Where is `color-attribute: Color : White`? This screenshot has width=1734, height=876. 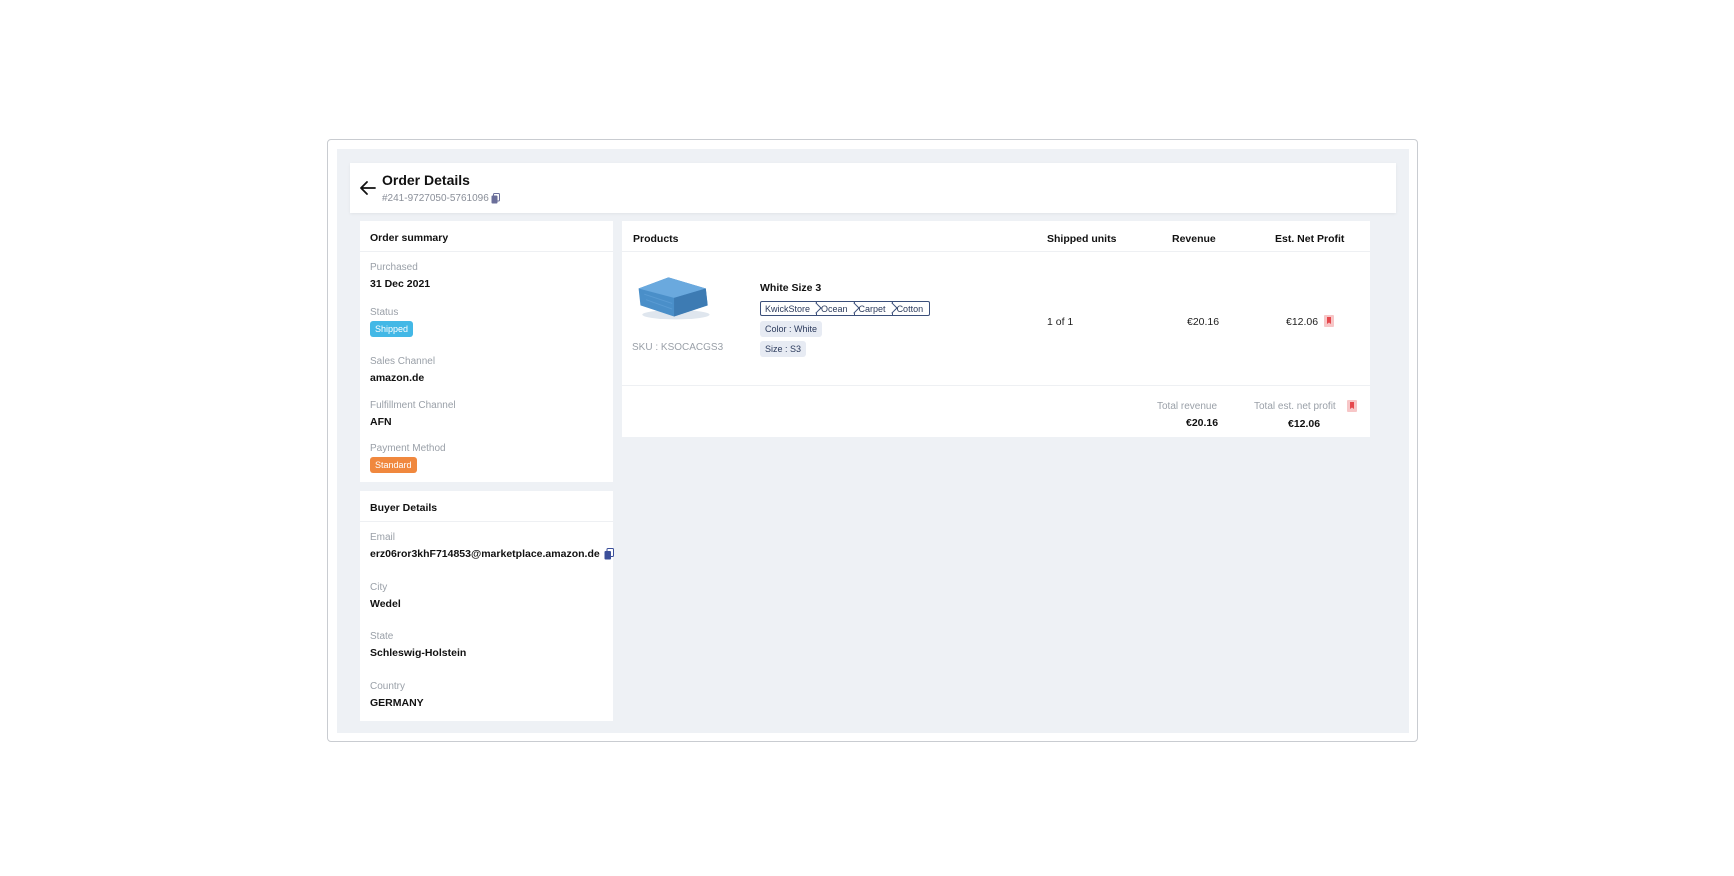
color-attribute: Color : White is located at coordinates (791, 329).